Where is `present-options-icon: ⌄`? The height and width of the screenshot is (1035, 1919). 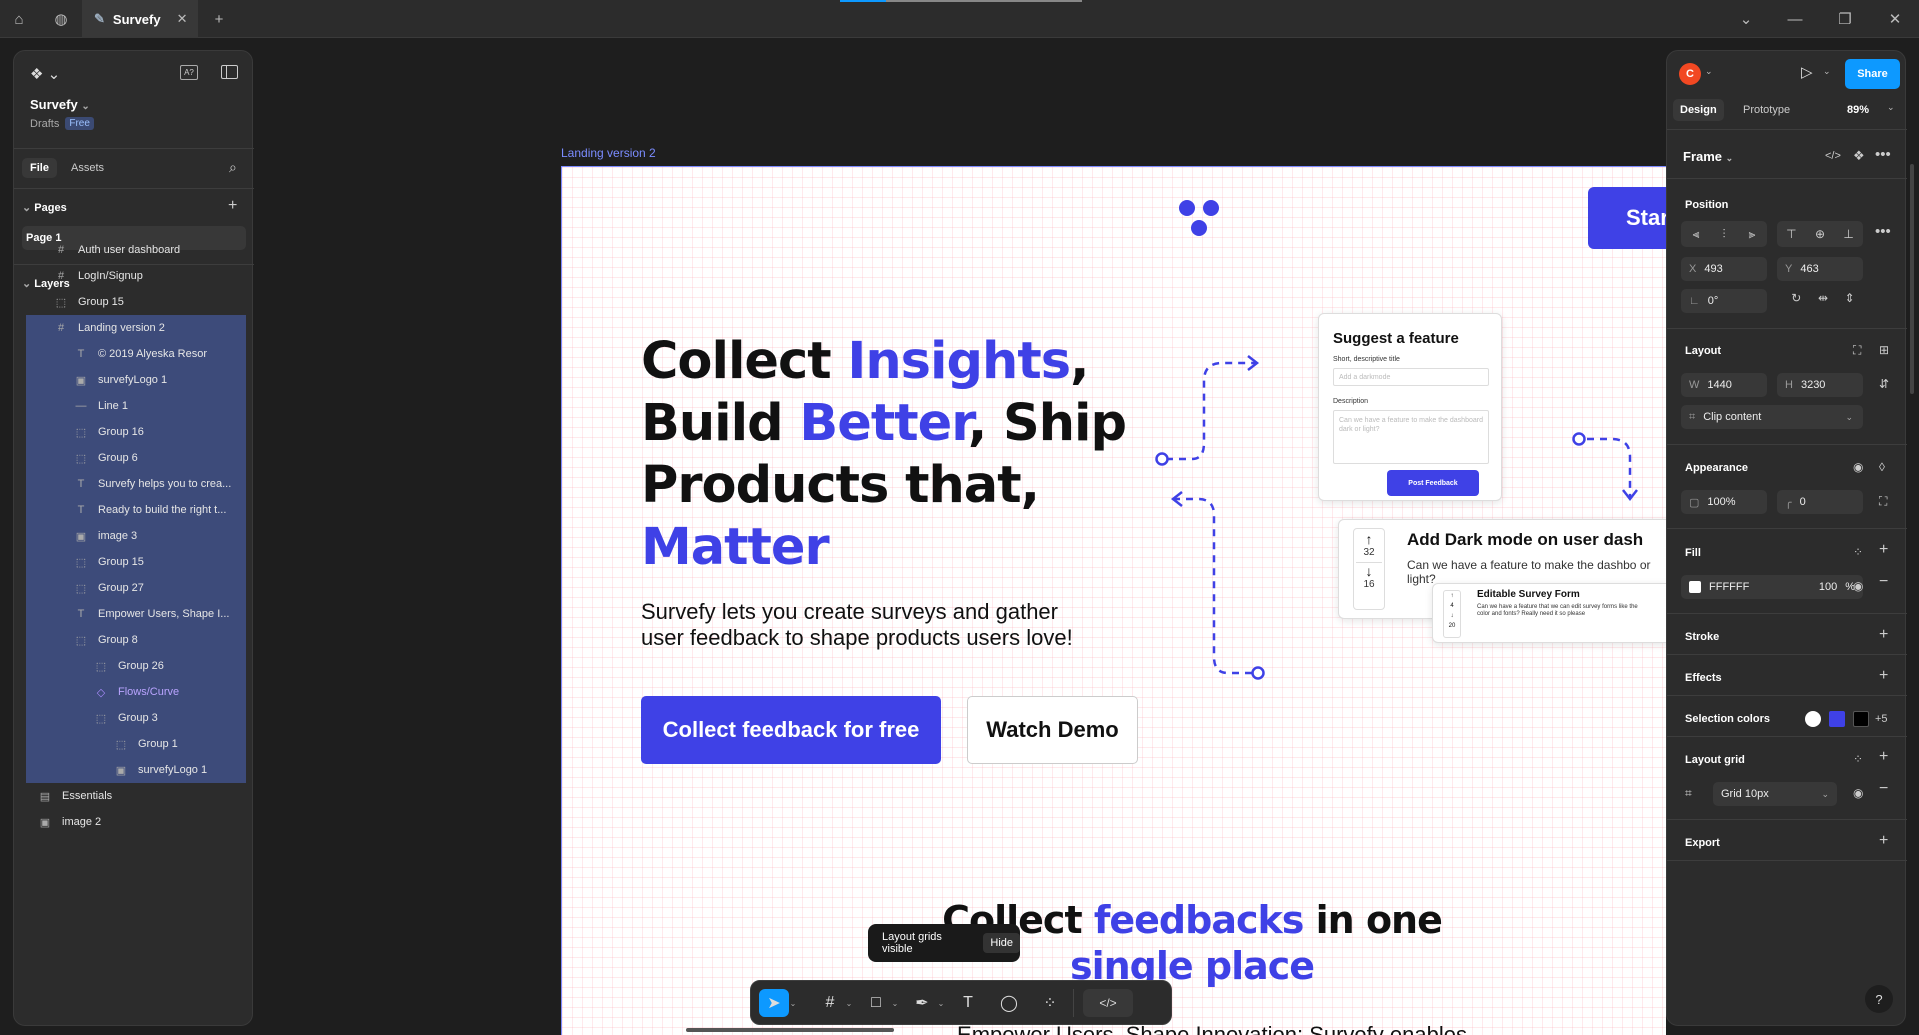
present-options-icon: ⌄ is located at coordinates (1827, 71).